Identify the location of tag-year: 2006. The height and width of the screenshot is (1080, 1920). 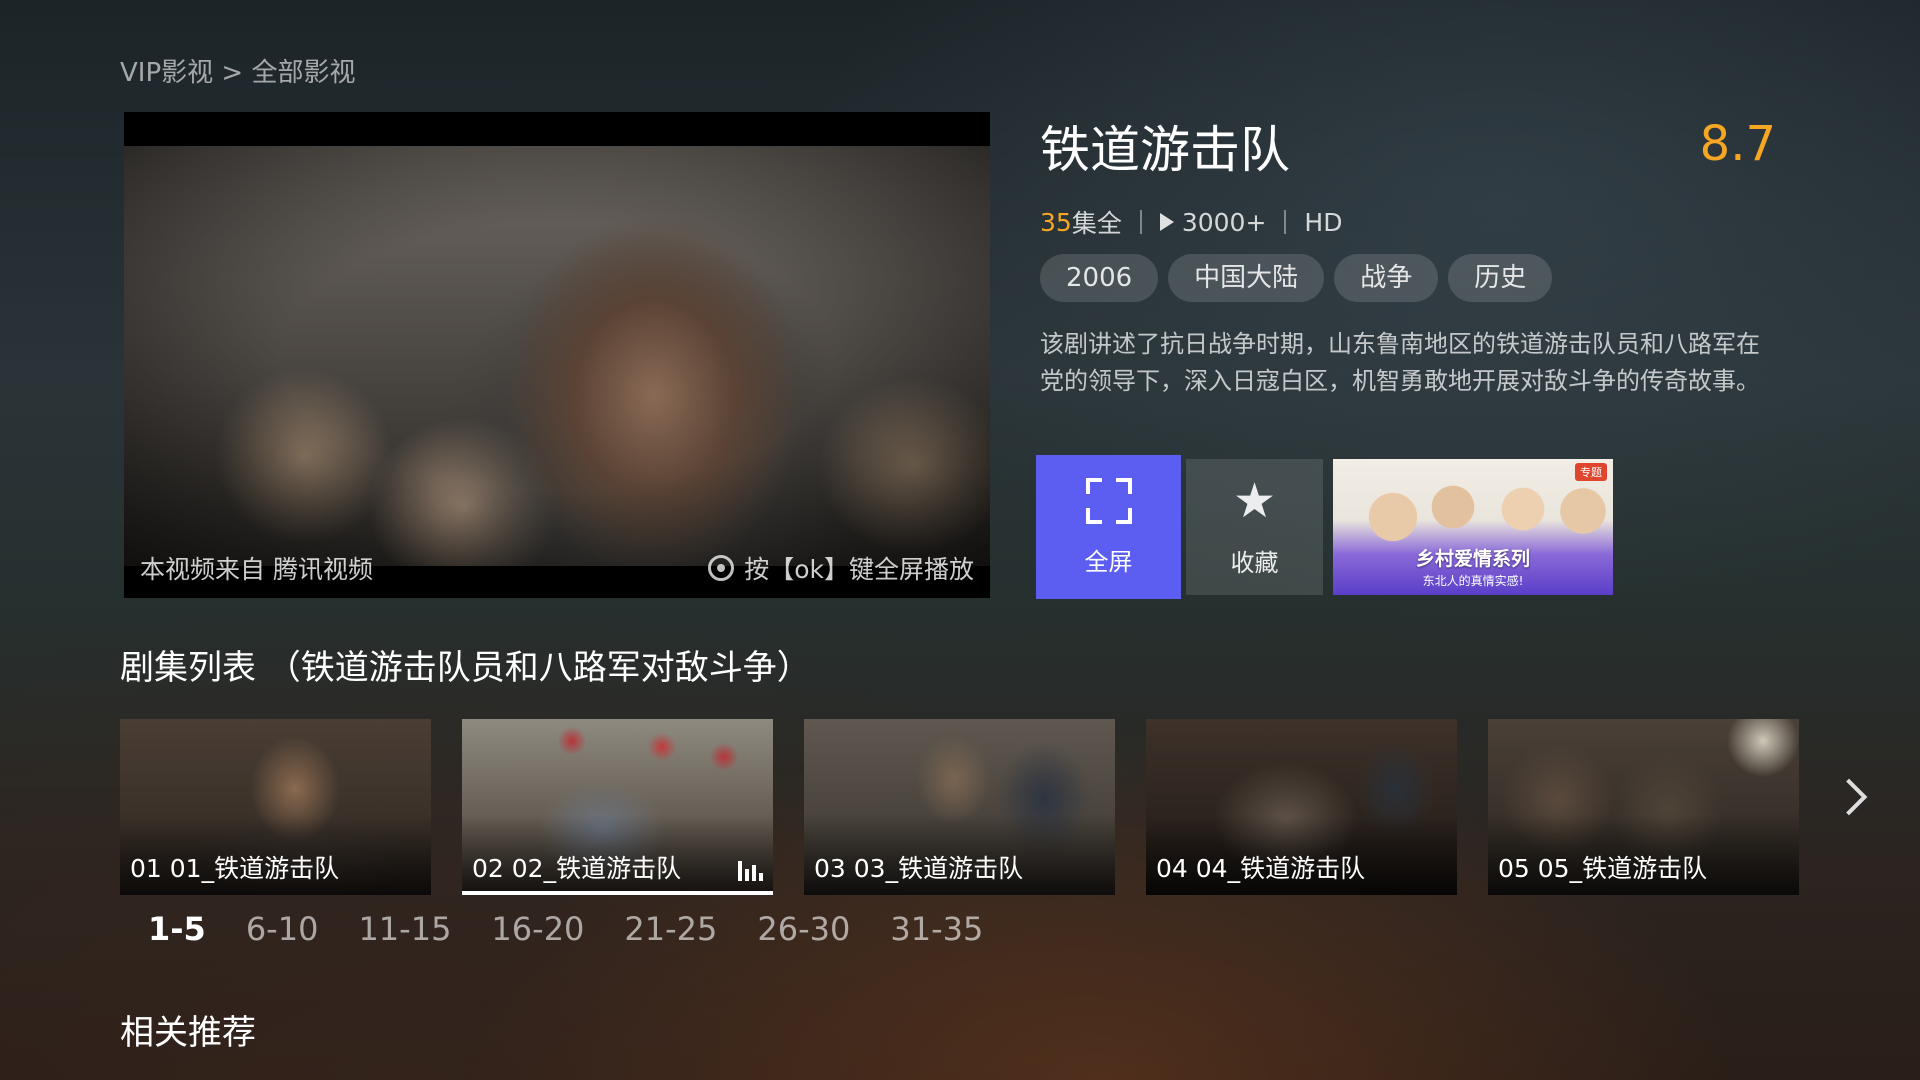
(1099, 278).